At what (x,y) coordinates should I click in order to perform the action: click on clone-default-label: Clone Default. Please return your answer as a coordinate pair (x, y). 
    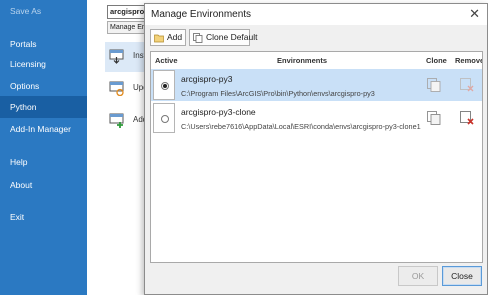
    Looking at the image, I should click on (232, 37).